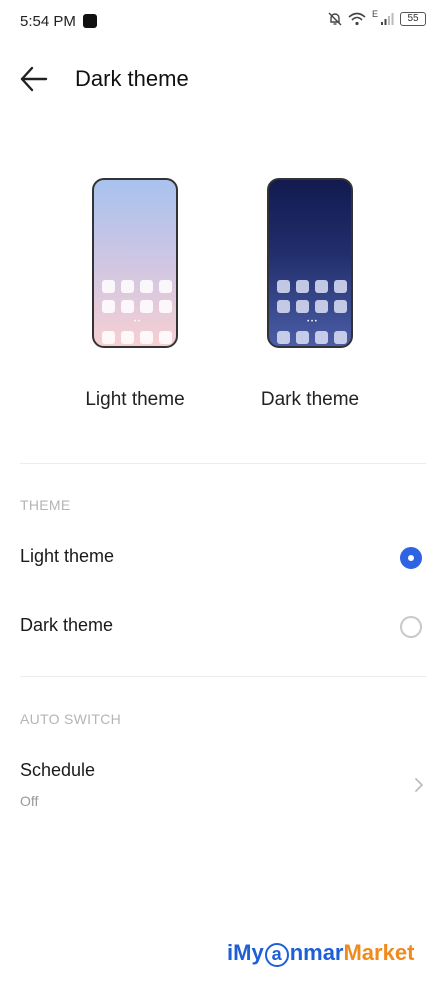 This screenshot has width=446, height=1000. What do you see at coordinates (45, 505) in the screenshot?
I see `theme-section-header: THEME` at bounding box center [45, 505].